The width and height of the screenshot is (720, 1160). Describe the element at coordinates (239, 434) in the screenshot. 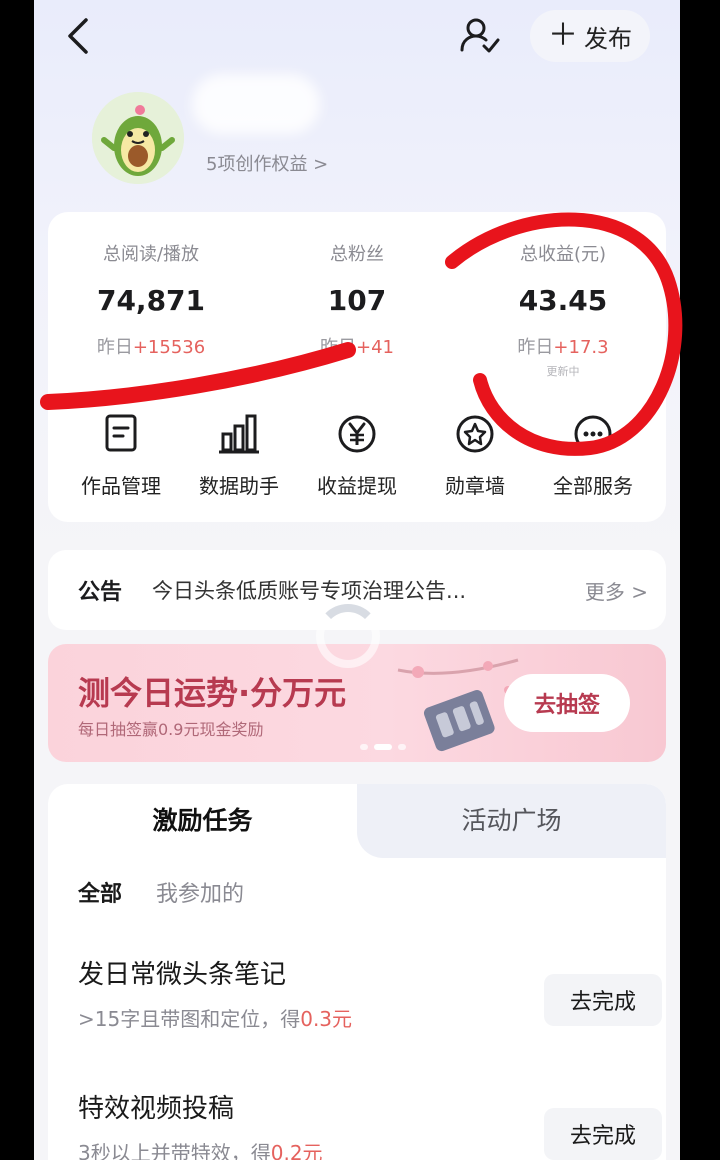

I see `bar-chart-icon` at that location.